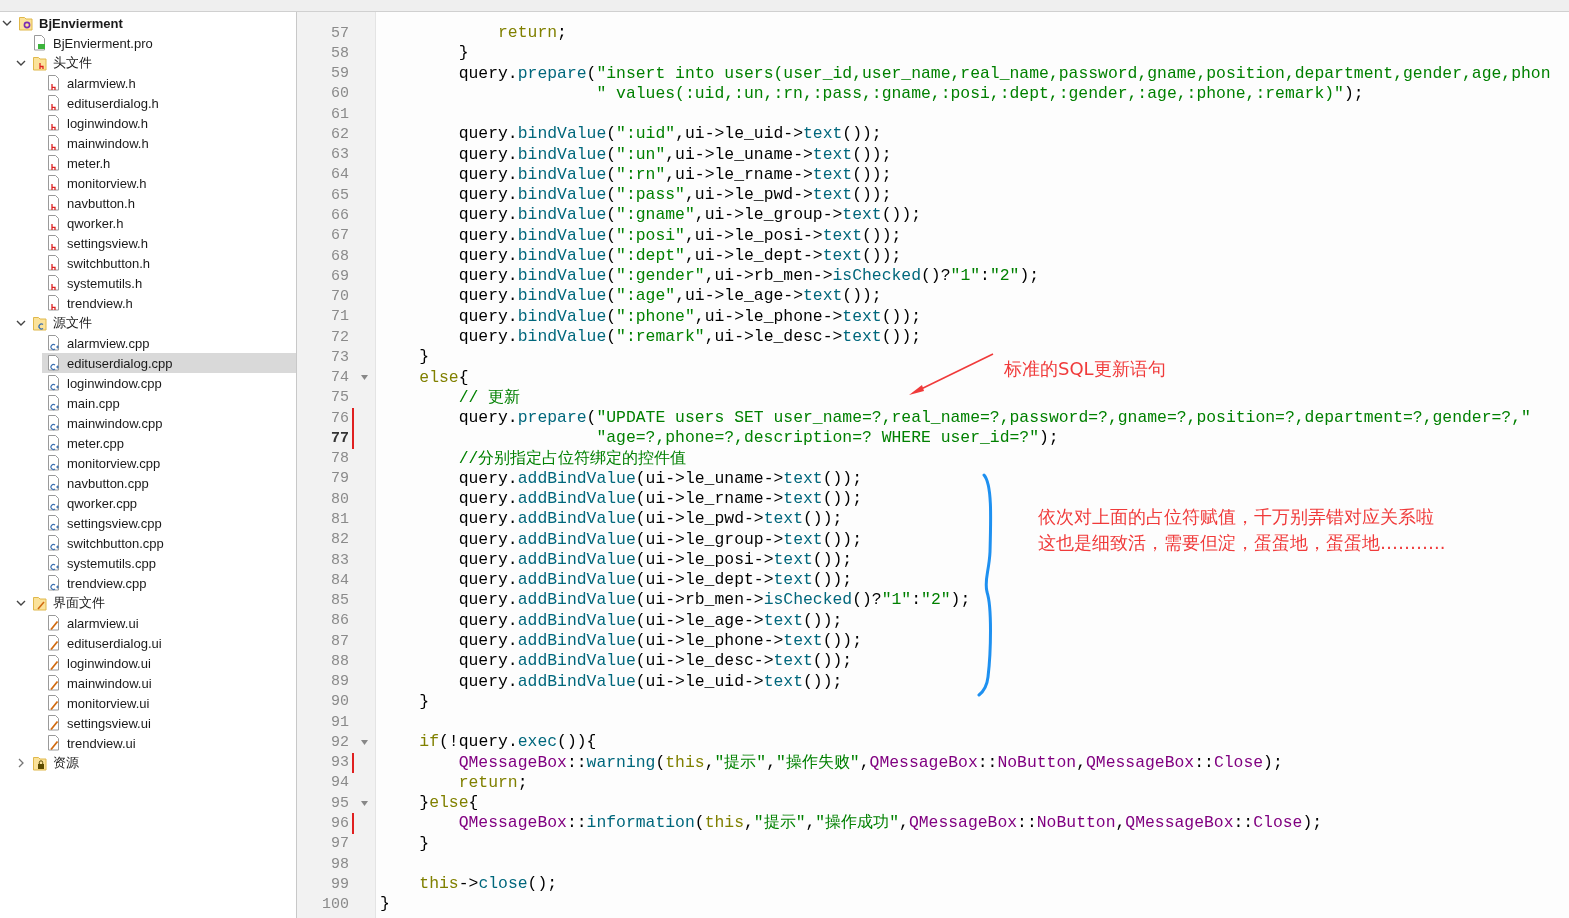 The width and height of the screenshot is (1569, 918). Describe the element at coordinates (169, 263) in the screenshot. I see `tree-item: switchbutton.h` at that location.